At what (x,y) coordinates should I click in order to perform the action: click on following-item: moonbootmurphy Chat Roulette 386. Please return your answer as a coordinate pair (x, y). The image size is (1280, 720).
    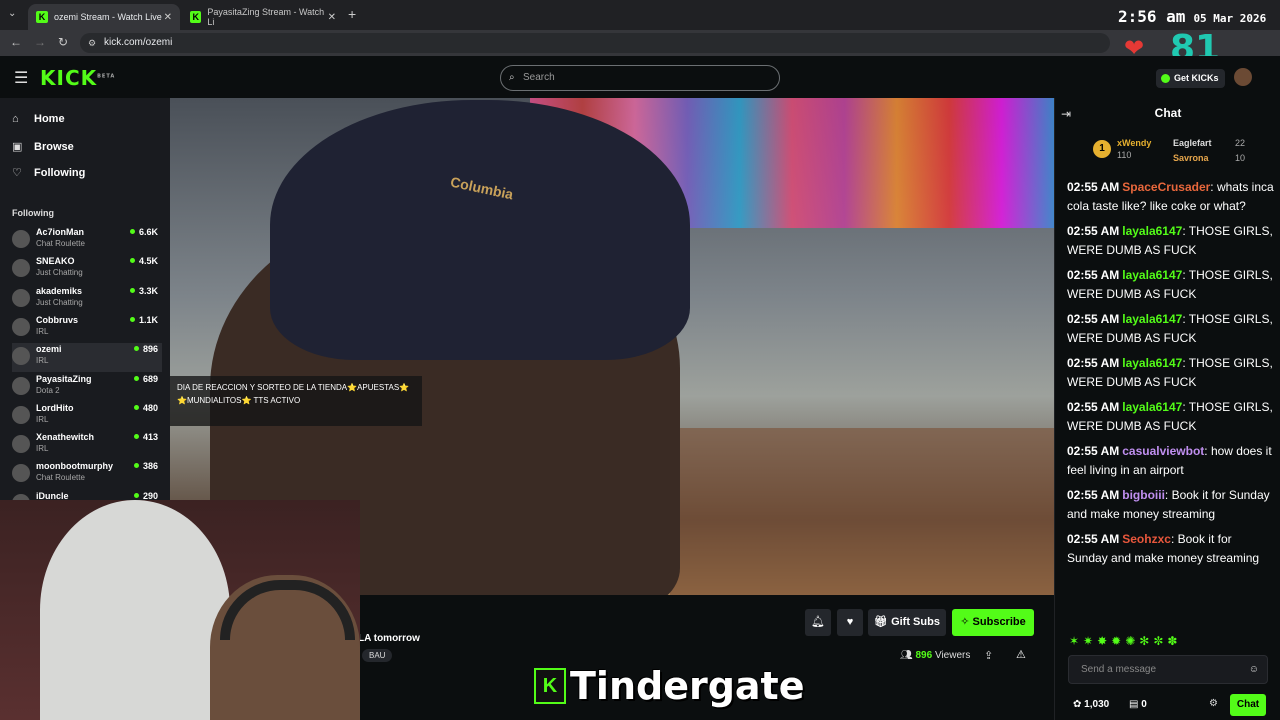
    Looking at the image, I should click on (87, 474).